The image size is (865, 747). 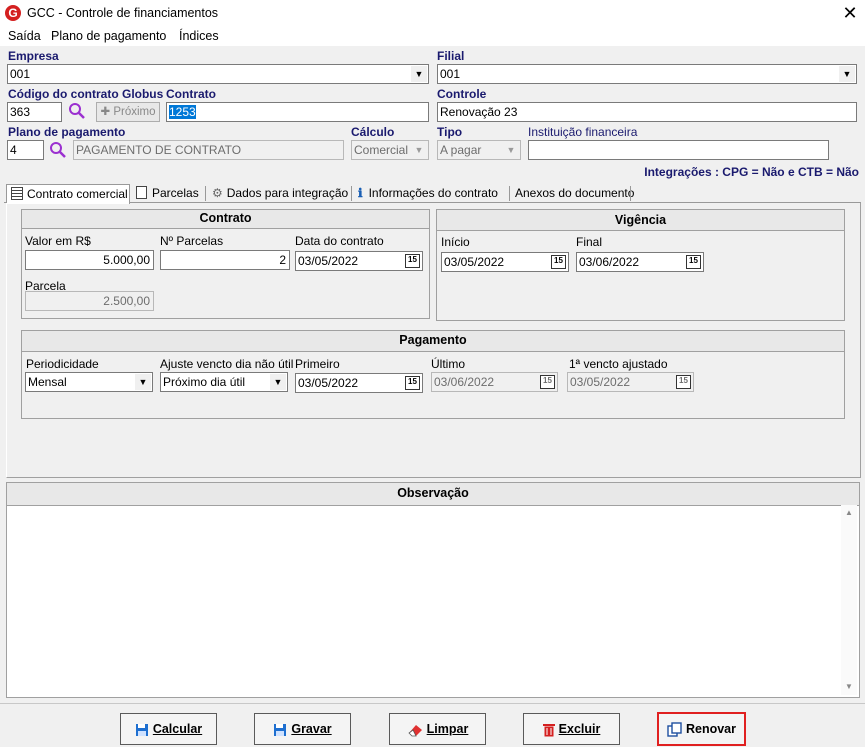 I want to click on vencto-ajustado-field: 03/05/2022 15, so click(x=630, y=382).